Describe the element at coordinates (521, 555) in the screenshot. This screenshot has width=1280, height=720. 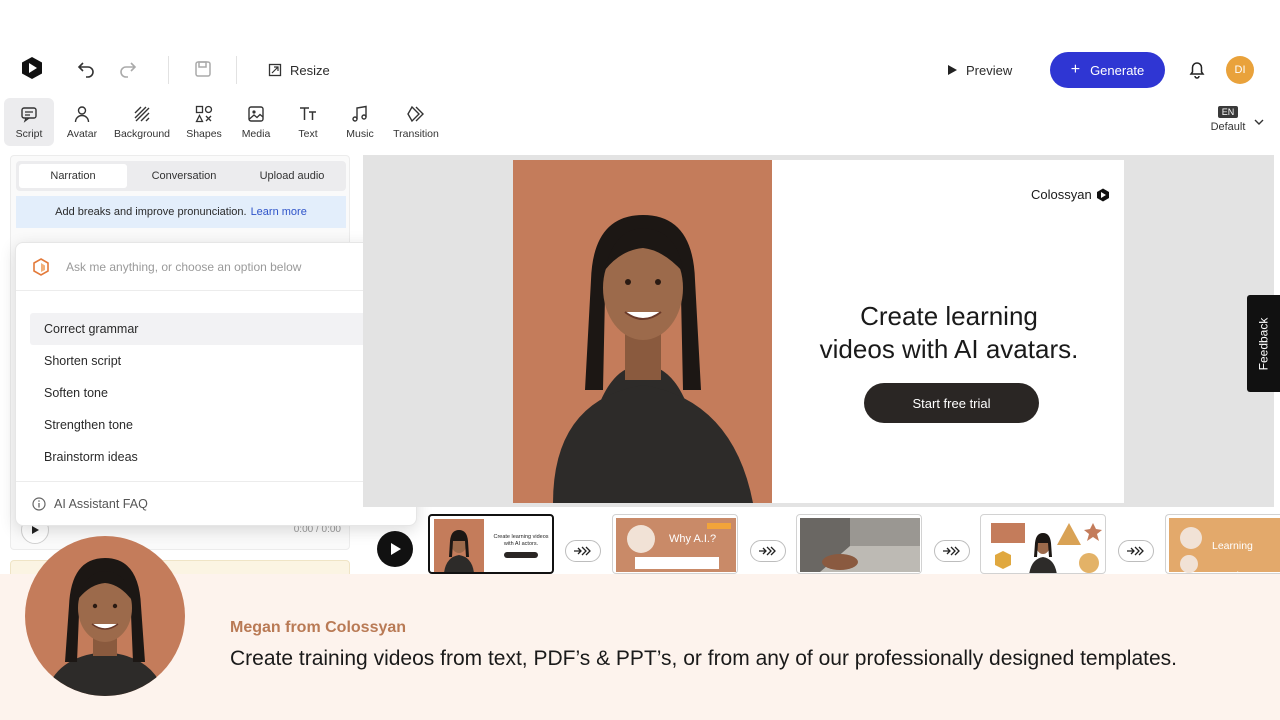
I see `thumb-cta` at that location.